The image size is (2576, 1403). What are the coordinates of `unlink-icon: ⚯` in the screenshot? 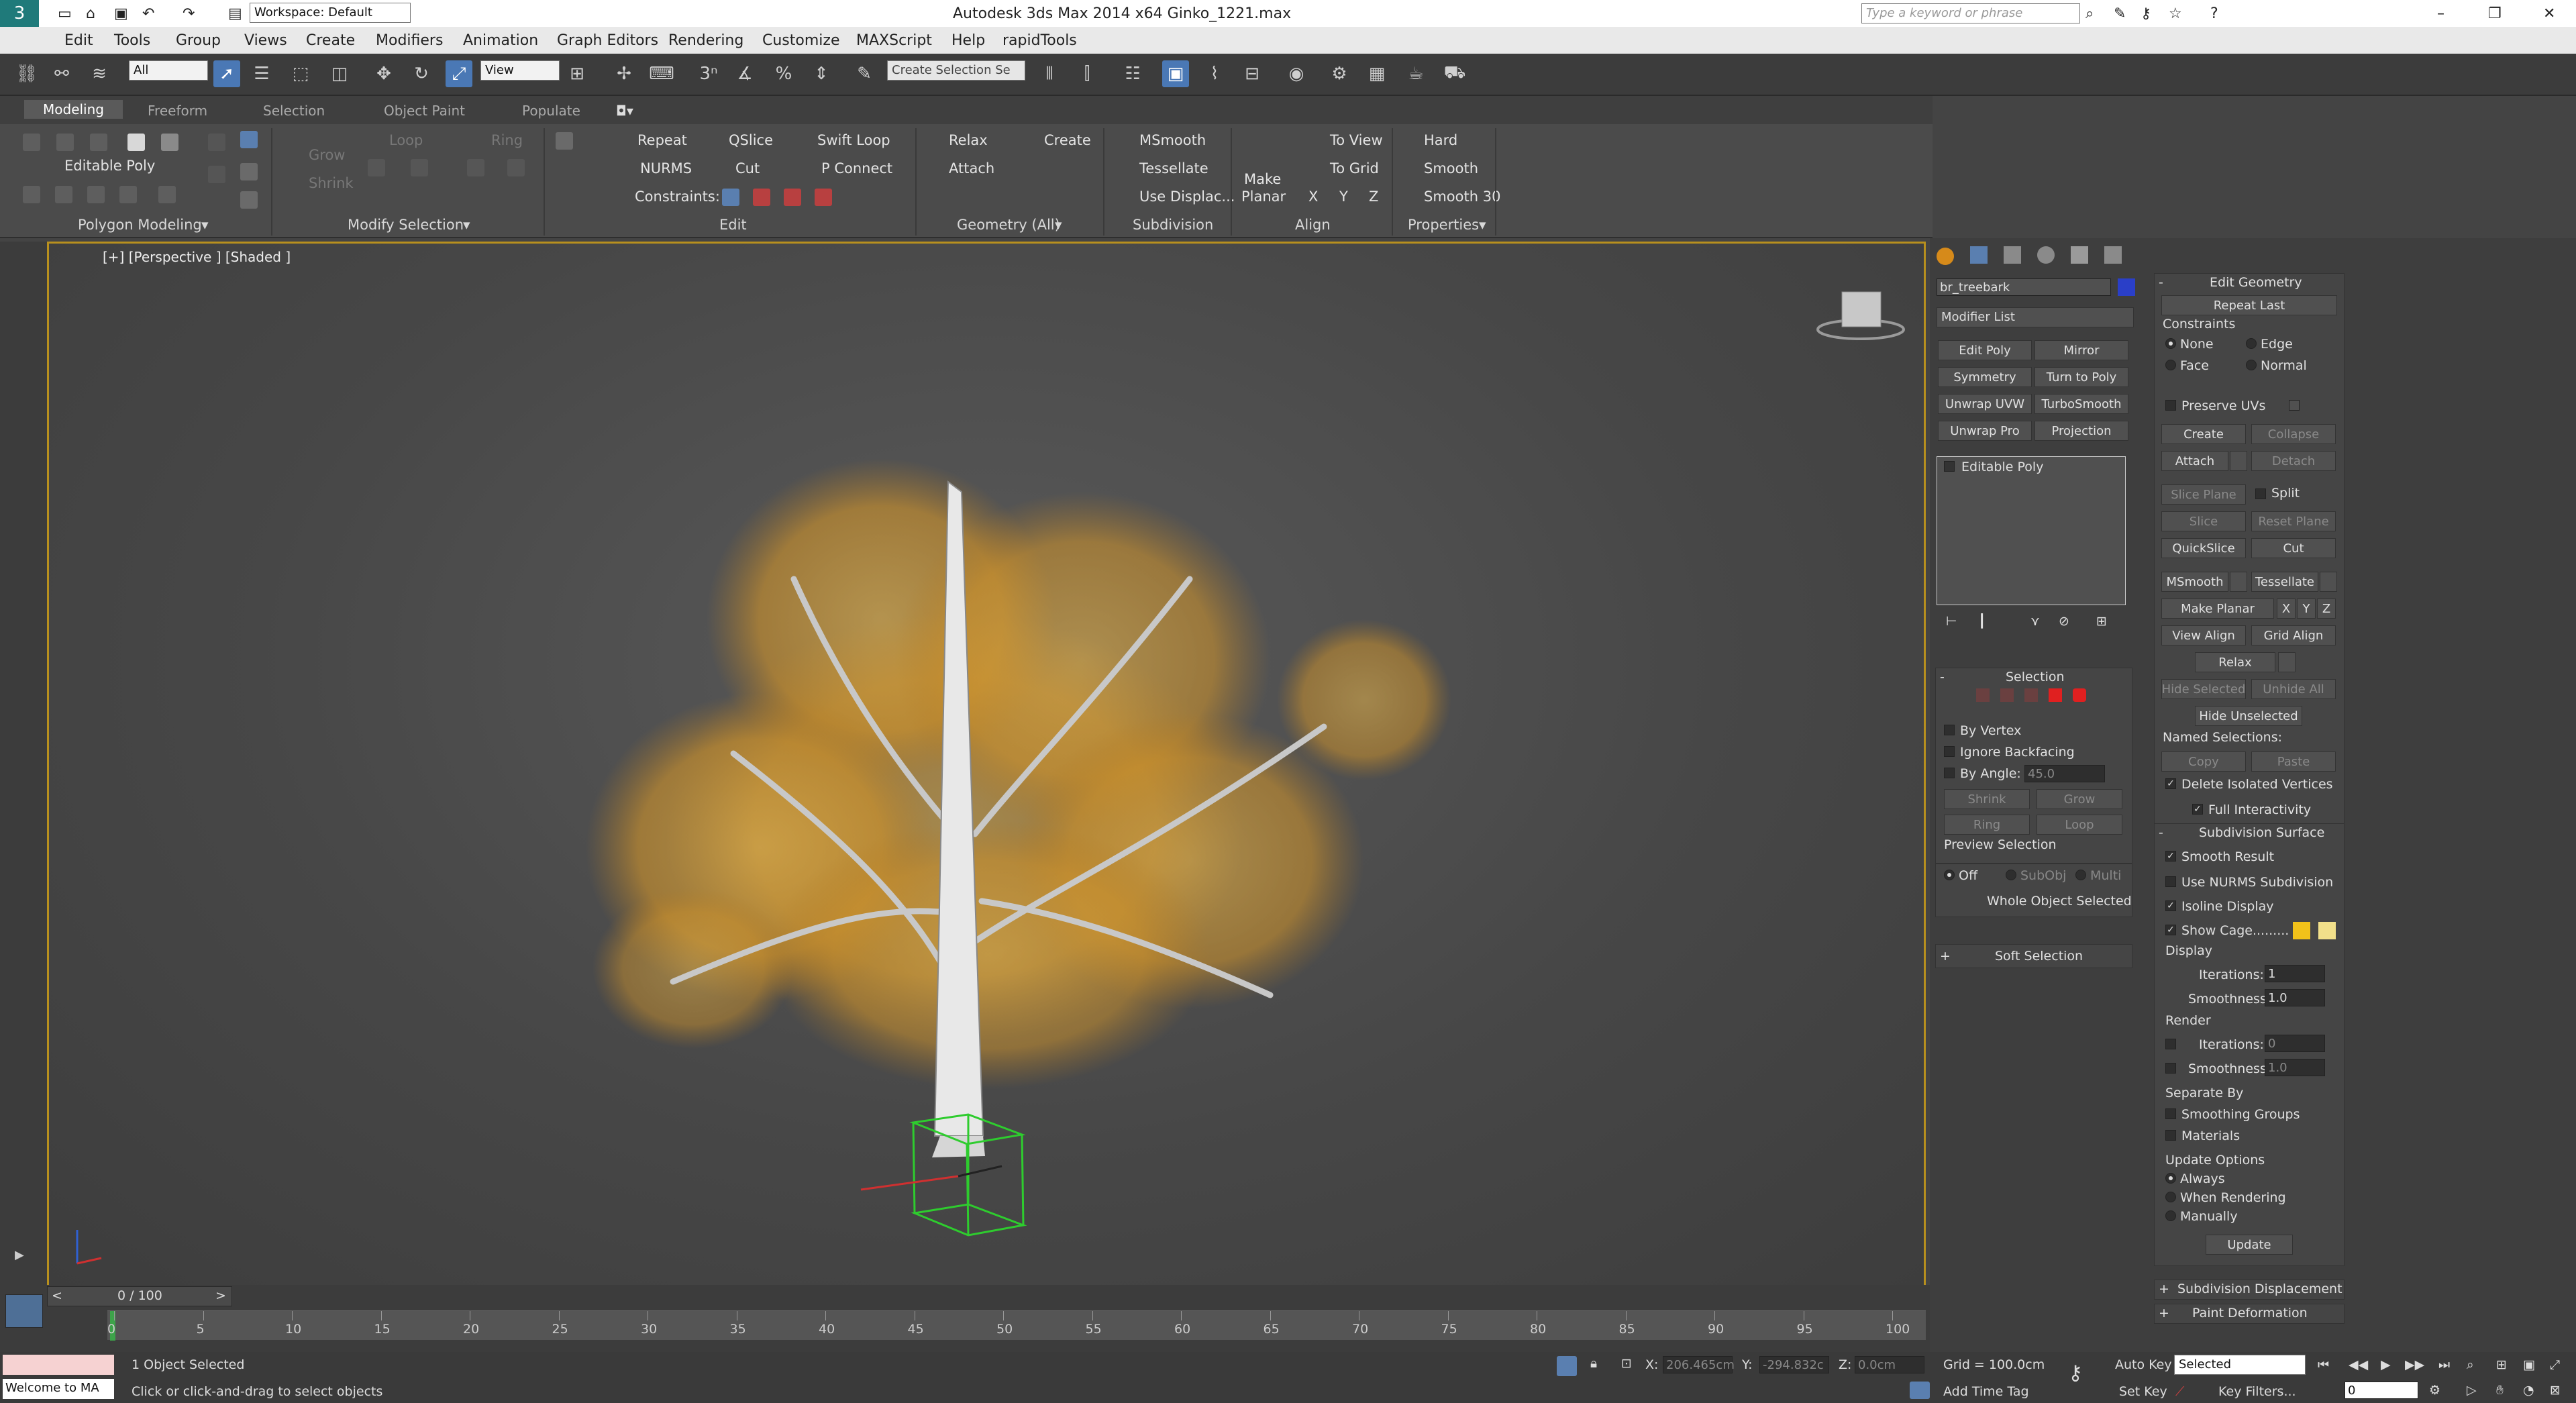 It's located at (61, 74).